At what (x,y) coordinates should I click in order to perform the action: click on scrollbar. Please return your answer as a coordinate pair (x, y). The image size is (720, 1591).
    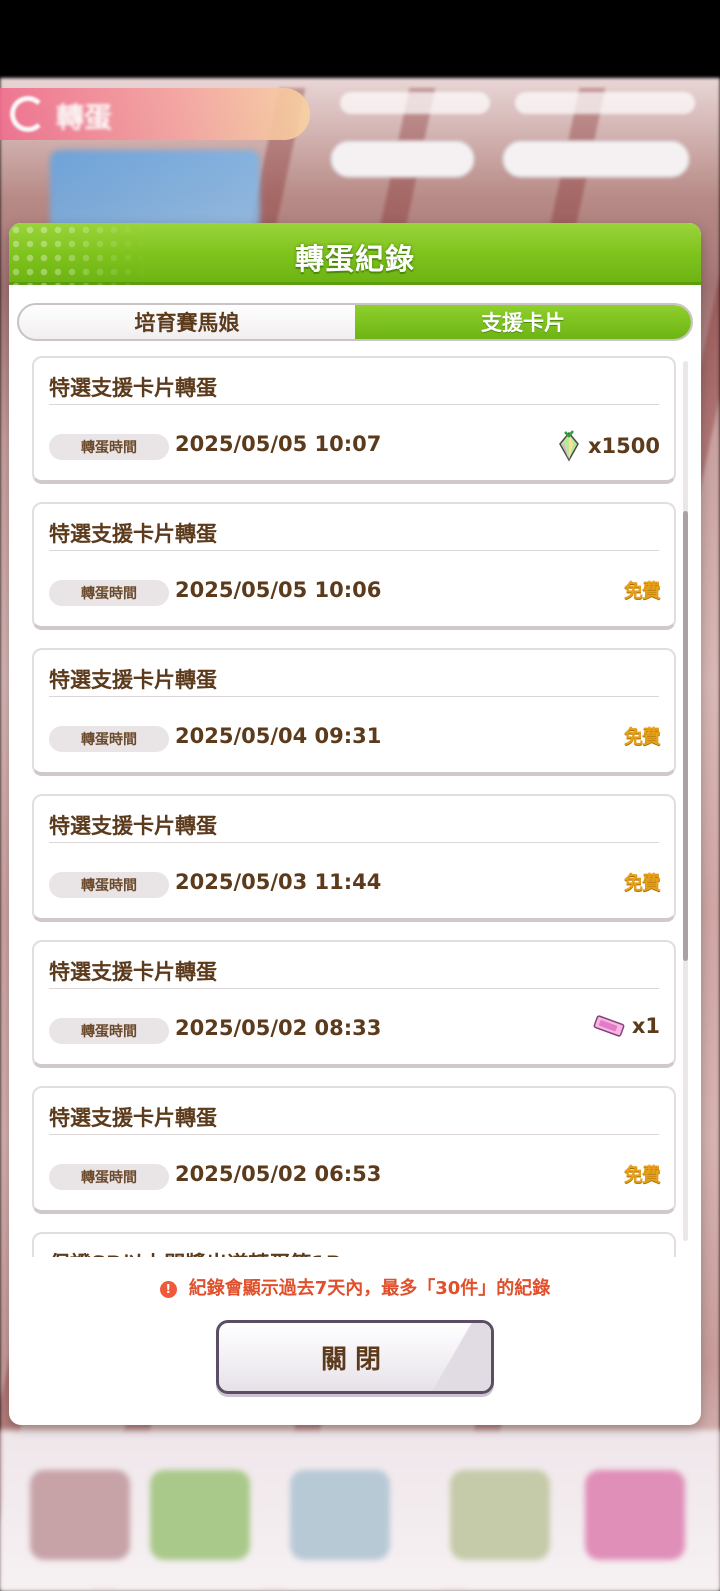
    Looking at the image, I should click on (685, 801).